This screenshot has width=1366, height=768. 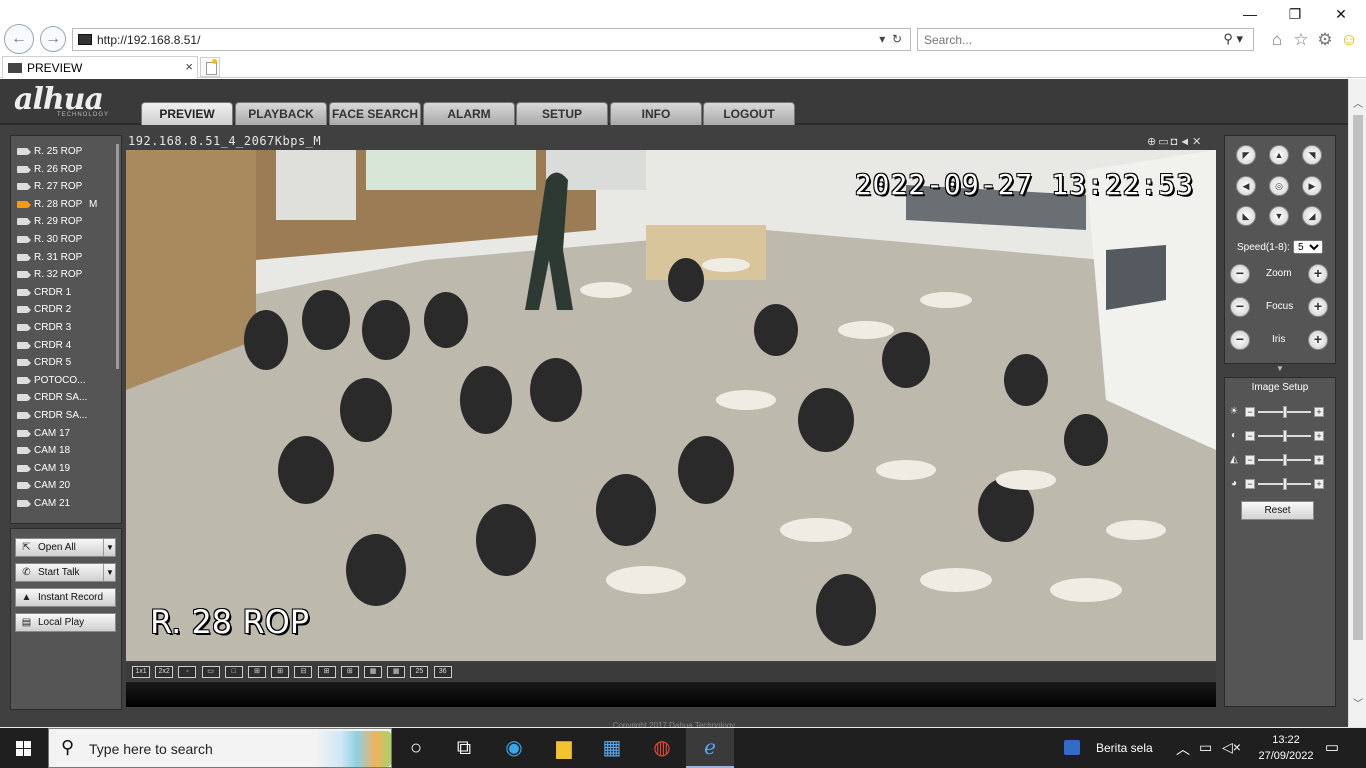 What do you see at coordinates (1205, 747) in the screenshot?
I see `network-icon: ▭` at bounding box center [1205, 747].